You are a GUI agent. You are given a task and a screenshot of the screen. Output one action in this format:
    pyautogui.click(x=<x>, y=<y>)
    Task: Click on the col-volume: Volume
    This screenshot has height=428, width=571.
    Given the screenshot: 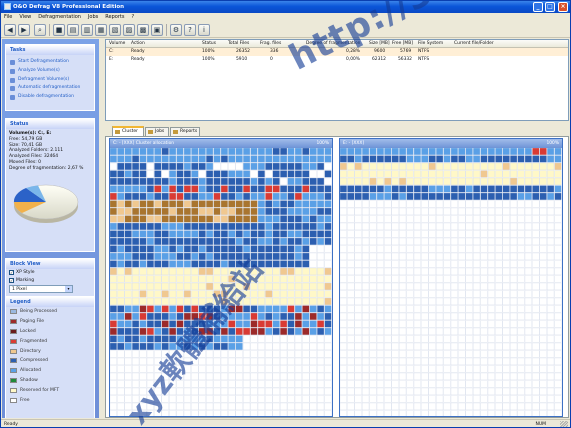 What is the action you would take?
    pyautogui.click(x=117, y=44)
    